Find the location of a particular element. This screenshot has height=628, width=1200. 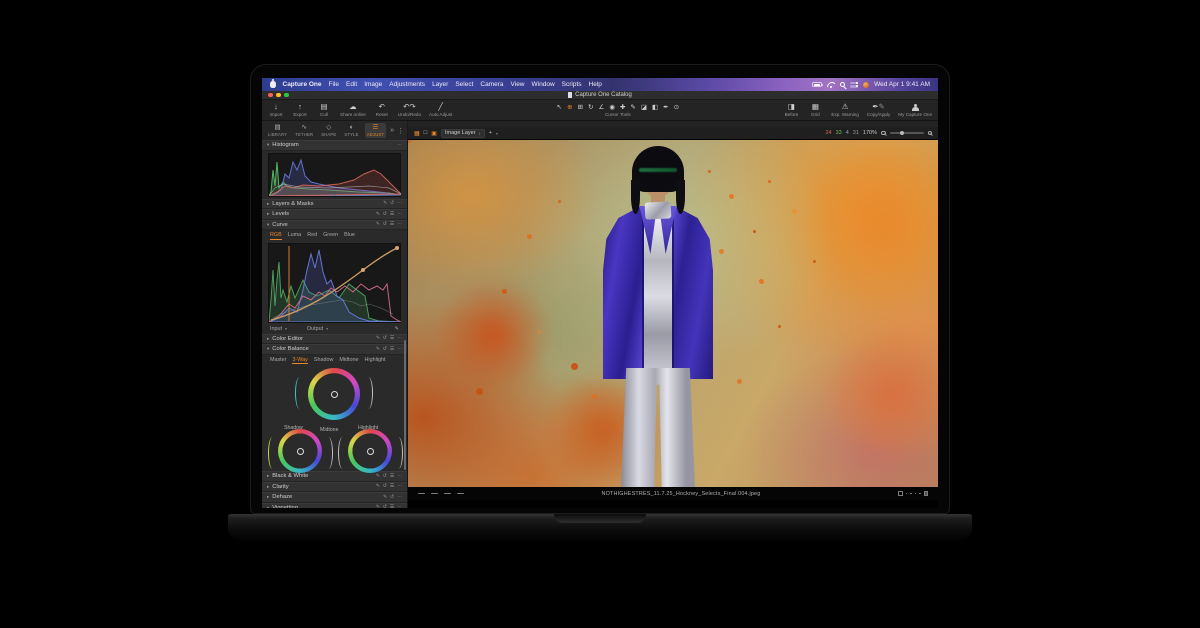

curve-tab-rgb: RGB is located at coordinates (276, 236).